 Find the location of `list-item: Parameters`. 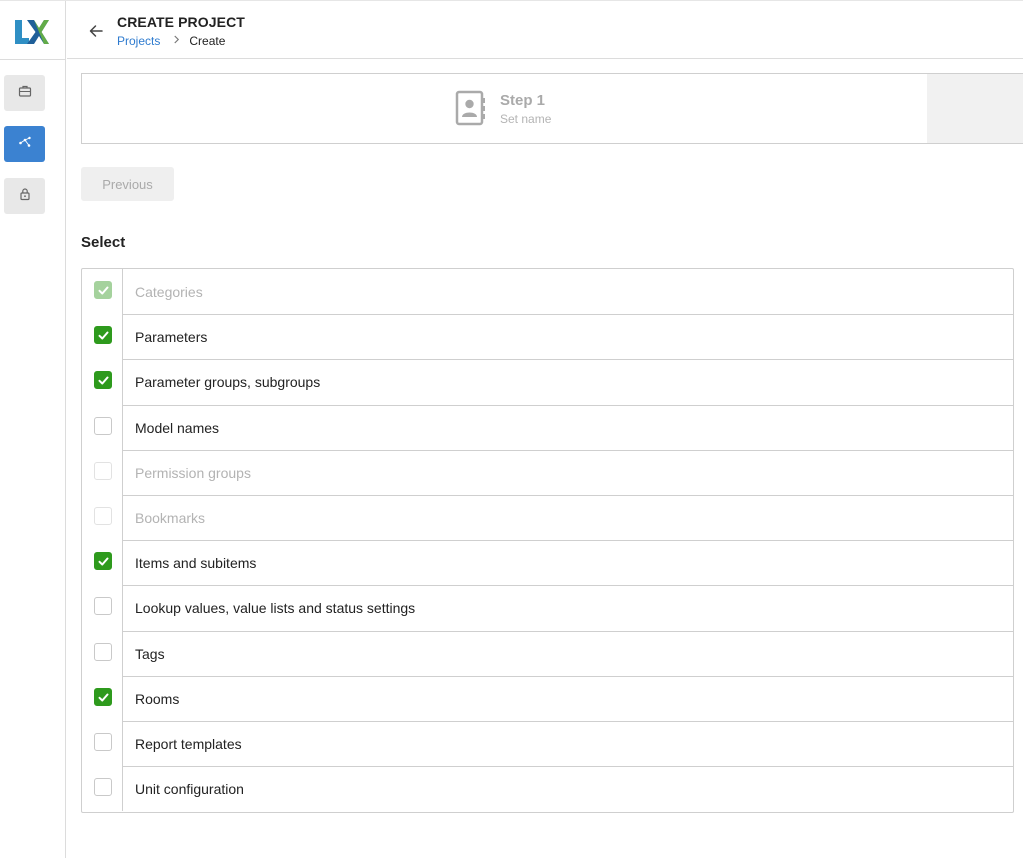

list-item: Parameters is located at coordinates (547, 337).